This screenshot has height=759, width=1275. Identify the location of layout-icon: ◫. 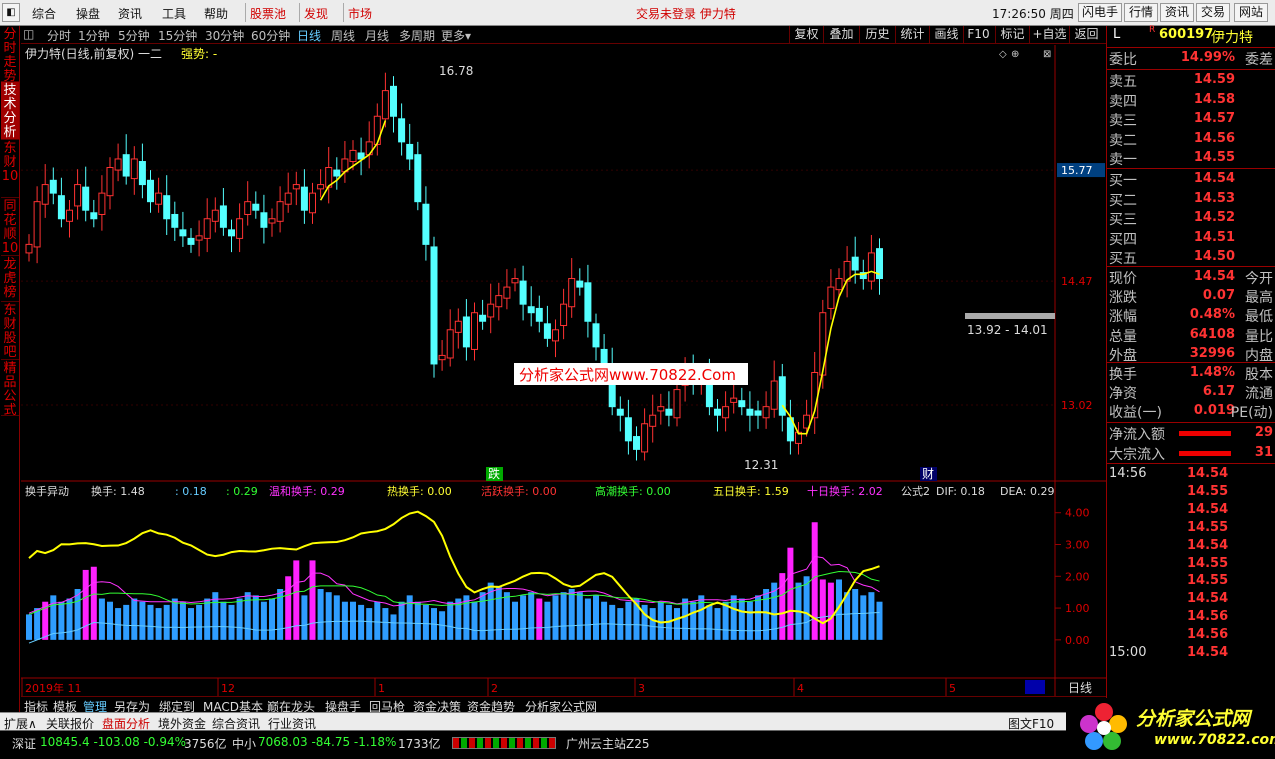
(28, 34).